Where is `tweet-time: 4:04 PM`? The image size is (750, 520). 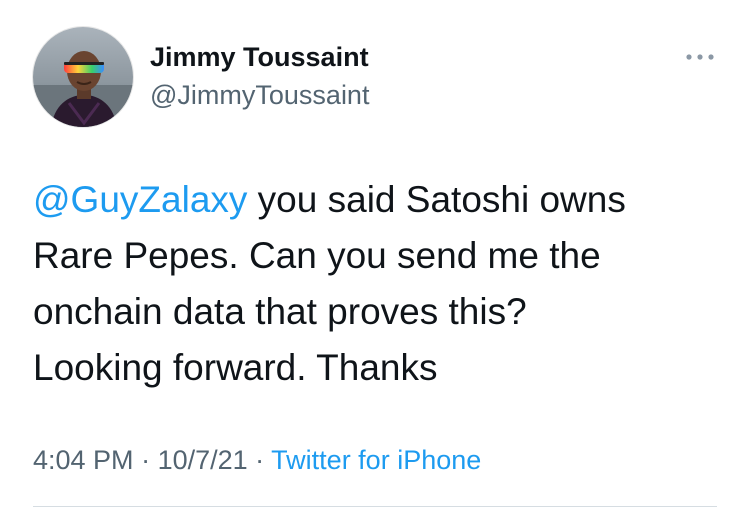
tweet-time: 4:04 PM is located at coordinates (83, 460).